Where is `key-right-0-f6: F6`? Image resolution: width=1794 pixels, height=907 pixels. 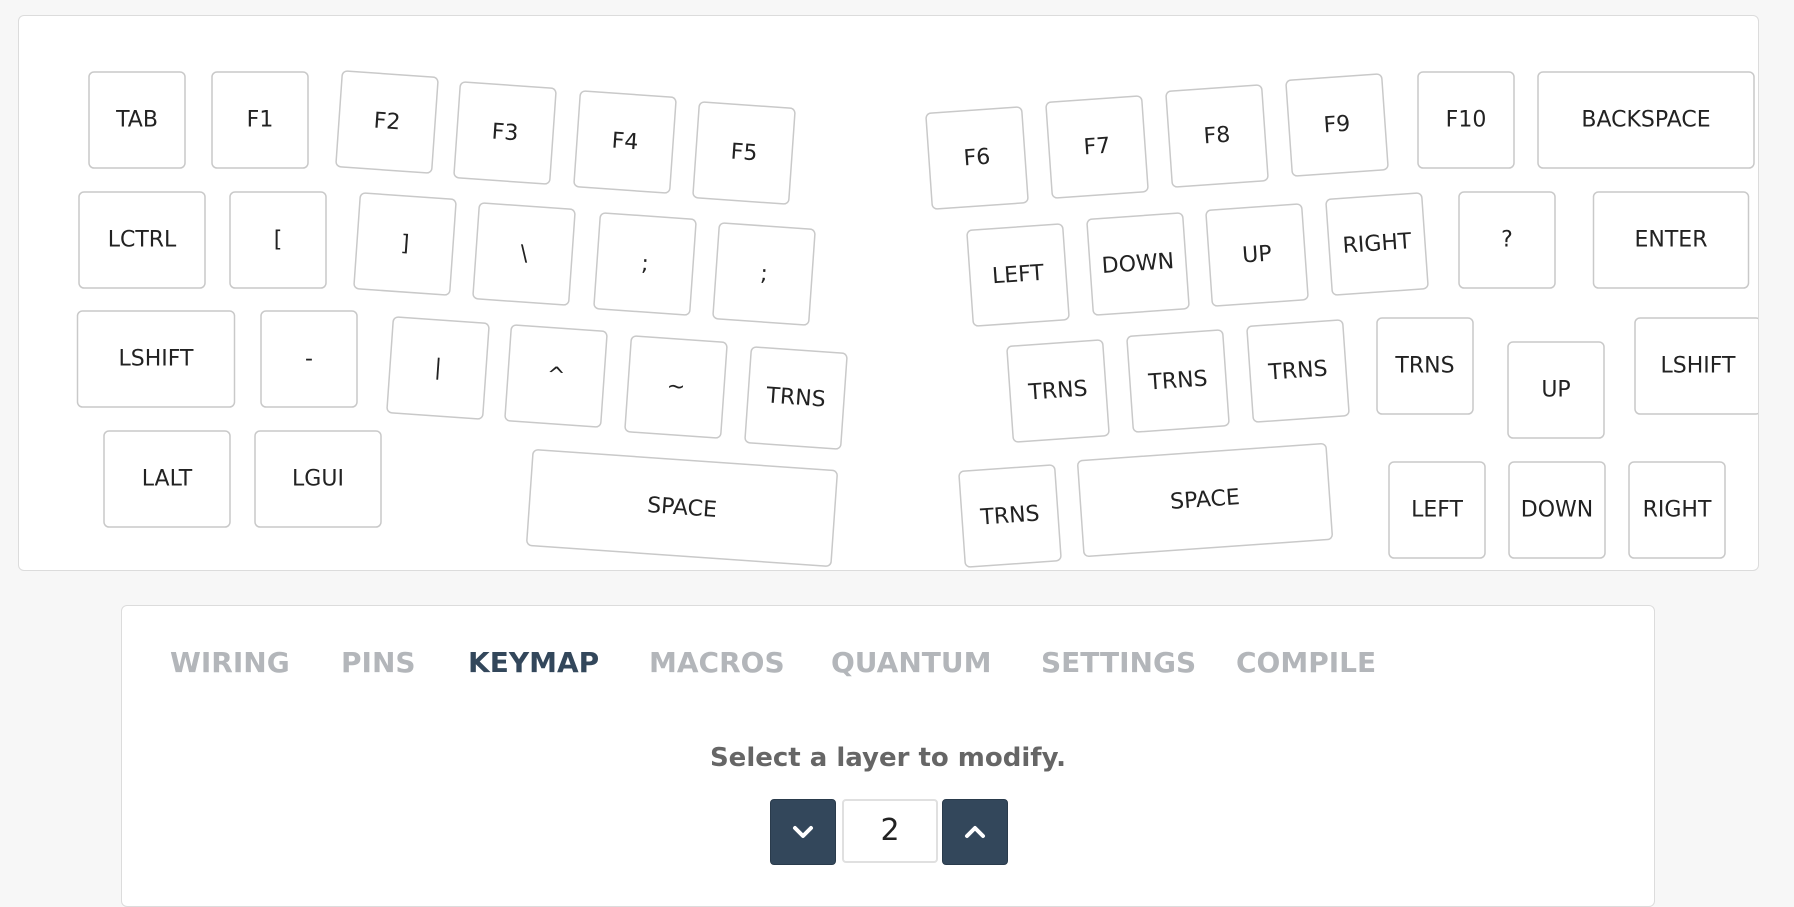
key-right-0-f6: F6 is located at coordinates (977, 158).